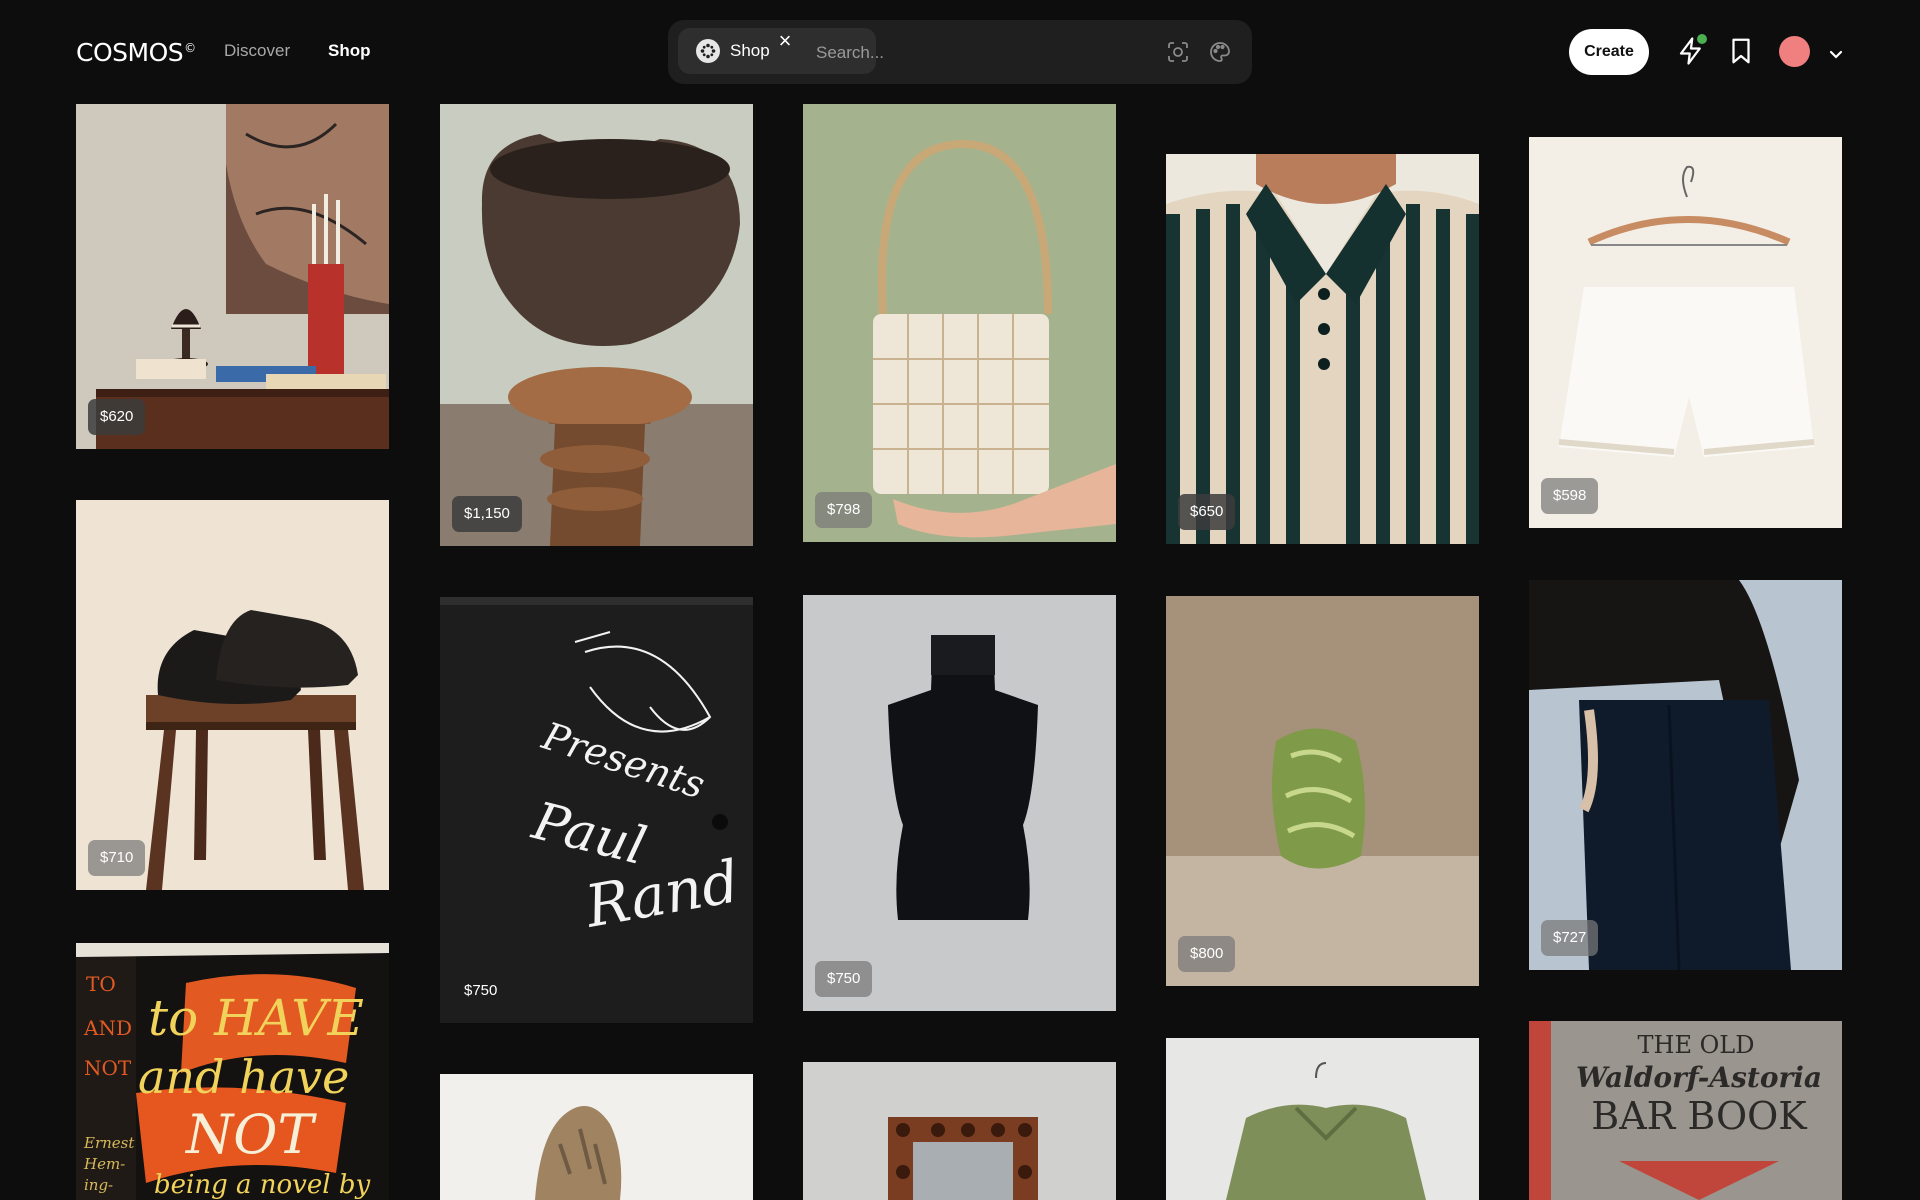 The height and width of the screenshot is (1200, 1920). I want to click on product-card-stone-sculpture, so click(596, 1137).